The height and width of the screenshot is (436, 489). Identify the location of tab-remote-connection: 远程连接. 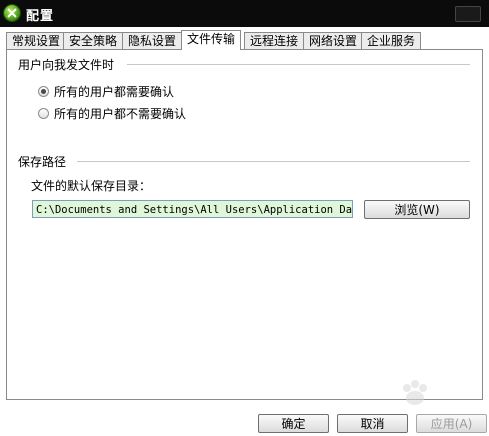
(274, 40).